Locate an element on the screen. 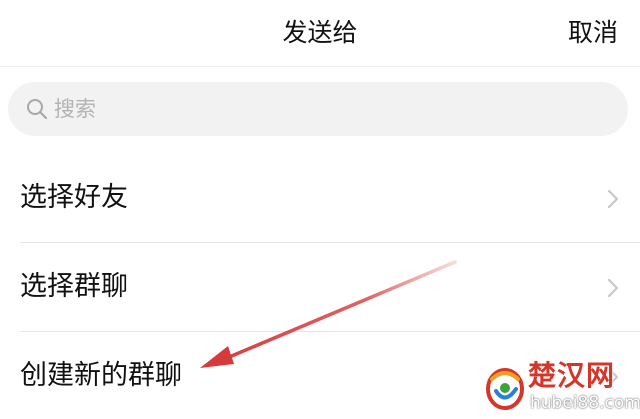  list-item-label: 选择好友 is located at coordinates (74, 197).